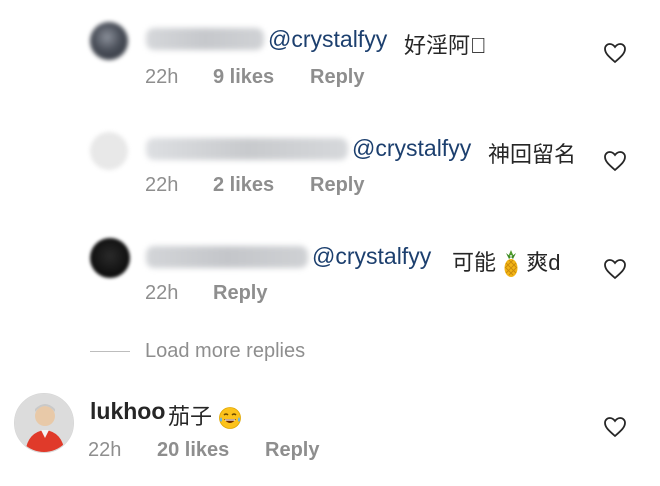 The height and width of the screenshot is (486, 660). I want to click on likes-count: 9 likes, so click(243, 77).